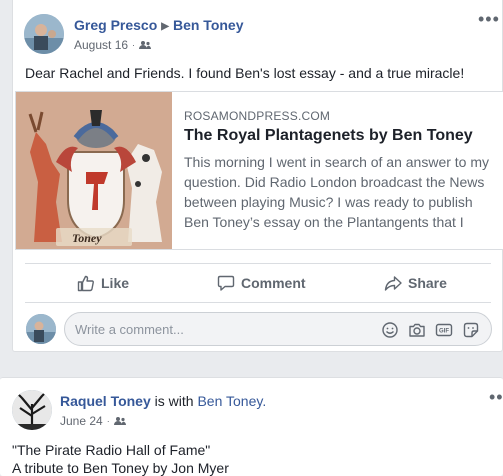  Describe the element at coordinates (115, 283) in the screenshot. I see `like-label: Like` at that location.